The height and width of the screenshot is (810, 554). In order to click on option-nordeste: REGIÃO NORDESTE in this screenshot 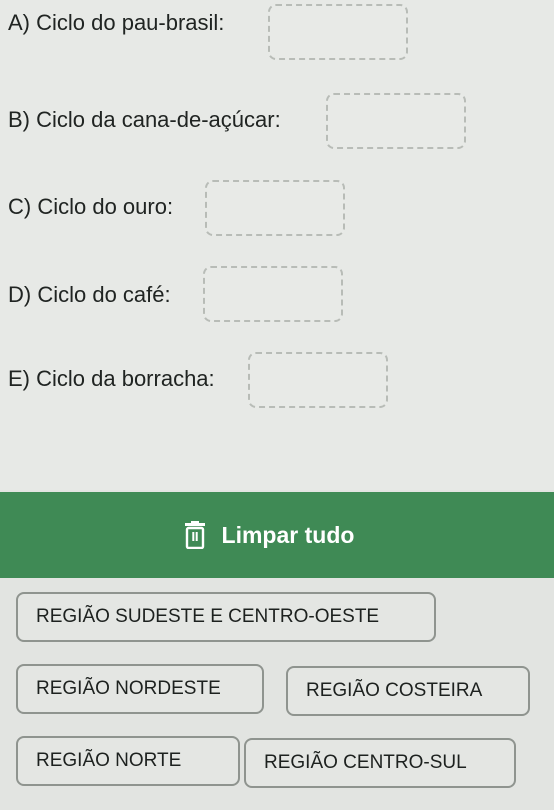, I will do `click(140, 689)`.